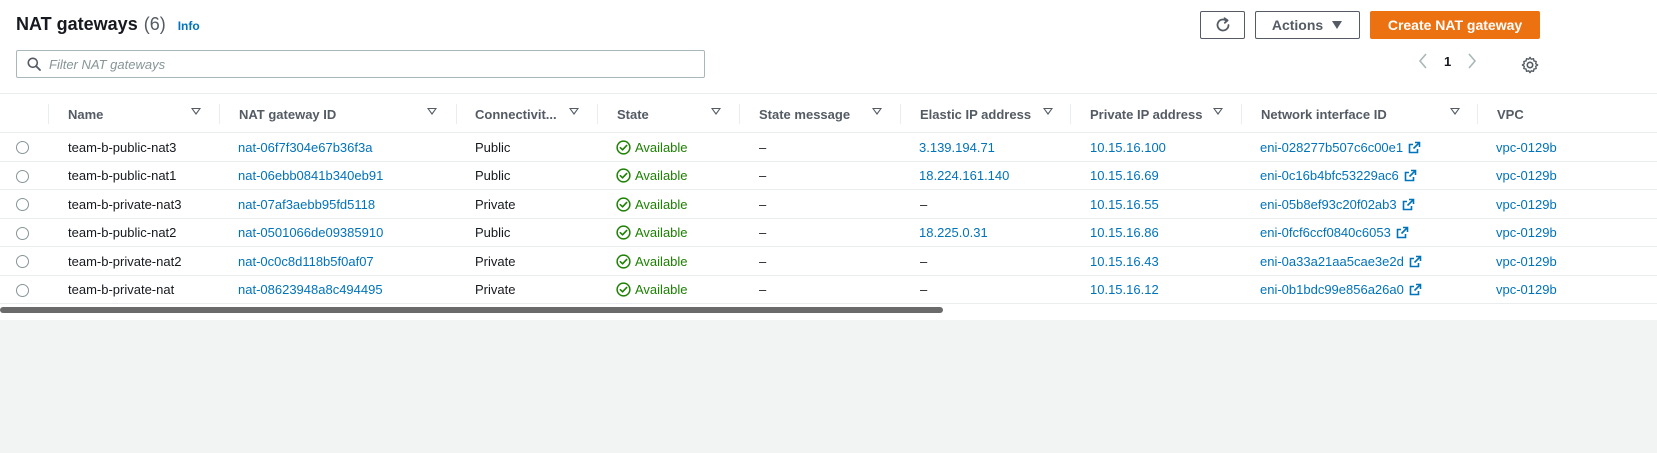  Describe the element at coordinates (1410, 175) in the screenshot. I see `external-link-icon` at that location.